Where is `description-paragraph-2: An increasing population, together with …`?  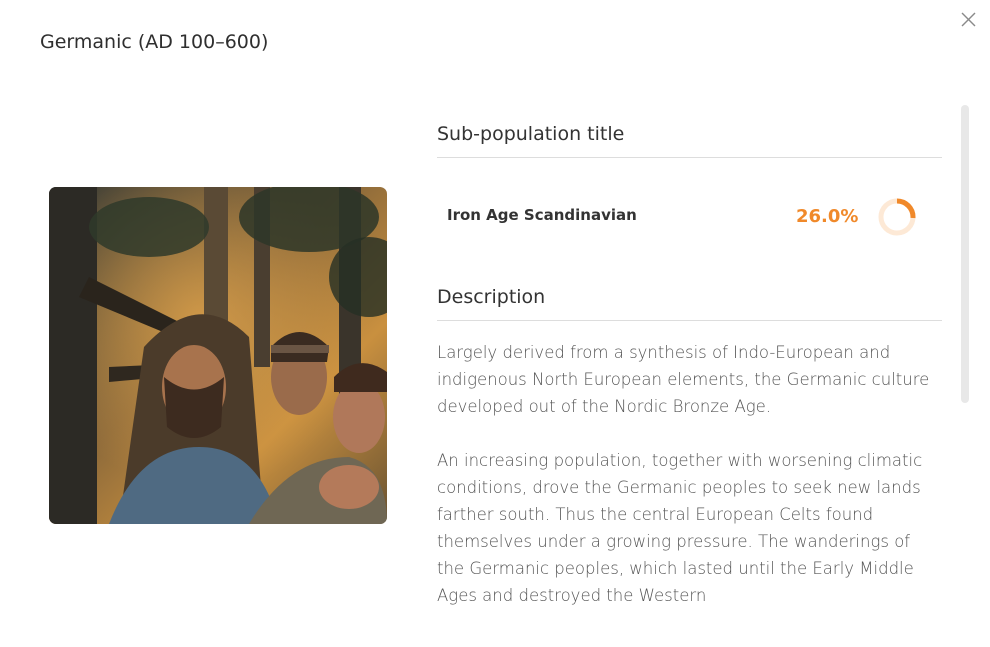
description-paragraph-2: An increasing population, together with … is located at coordinates (680, 528).